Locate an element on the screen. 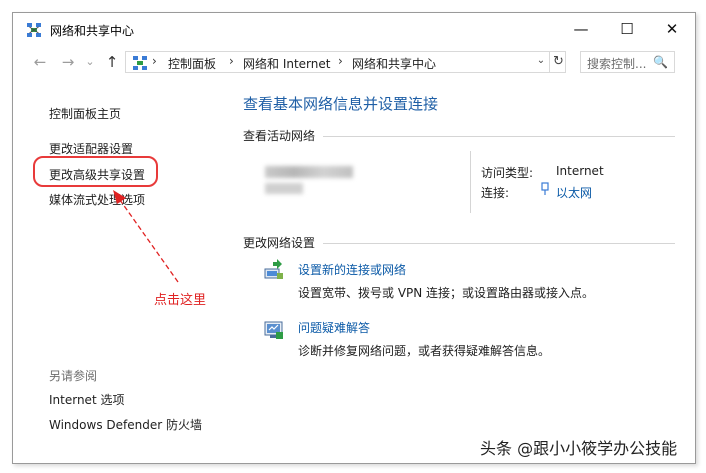 The image size is (706, 473). redacted-network-name is located at coordinates (309, 172).